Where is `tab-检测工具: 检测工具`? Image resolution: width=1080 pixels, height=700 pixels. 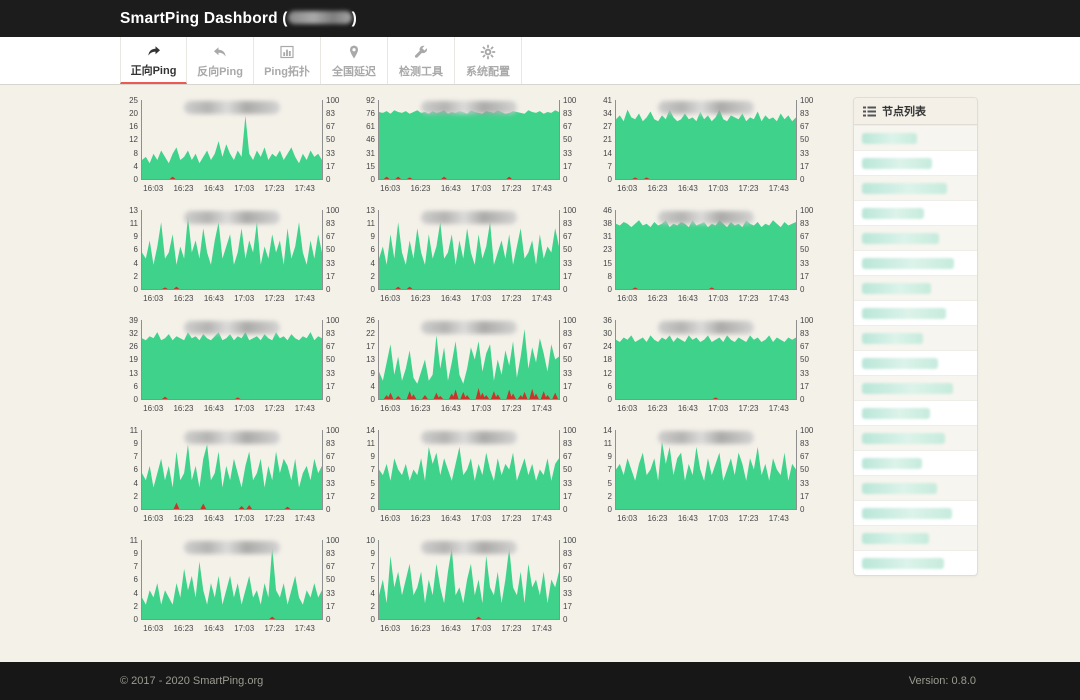 tab-检测工具: 检测工具 is located at coordinates (421, 60).